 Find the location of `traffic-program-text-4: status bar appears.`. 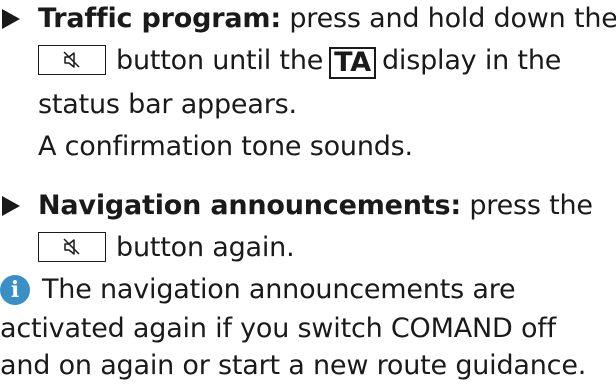

traffic-program-text-4: status bar appears. is located at coordinates (167, 104).